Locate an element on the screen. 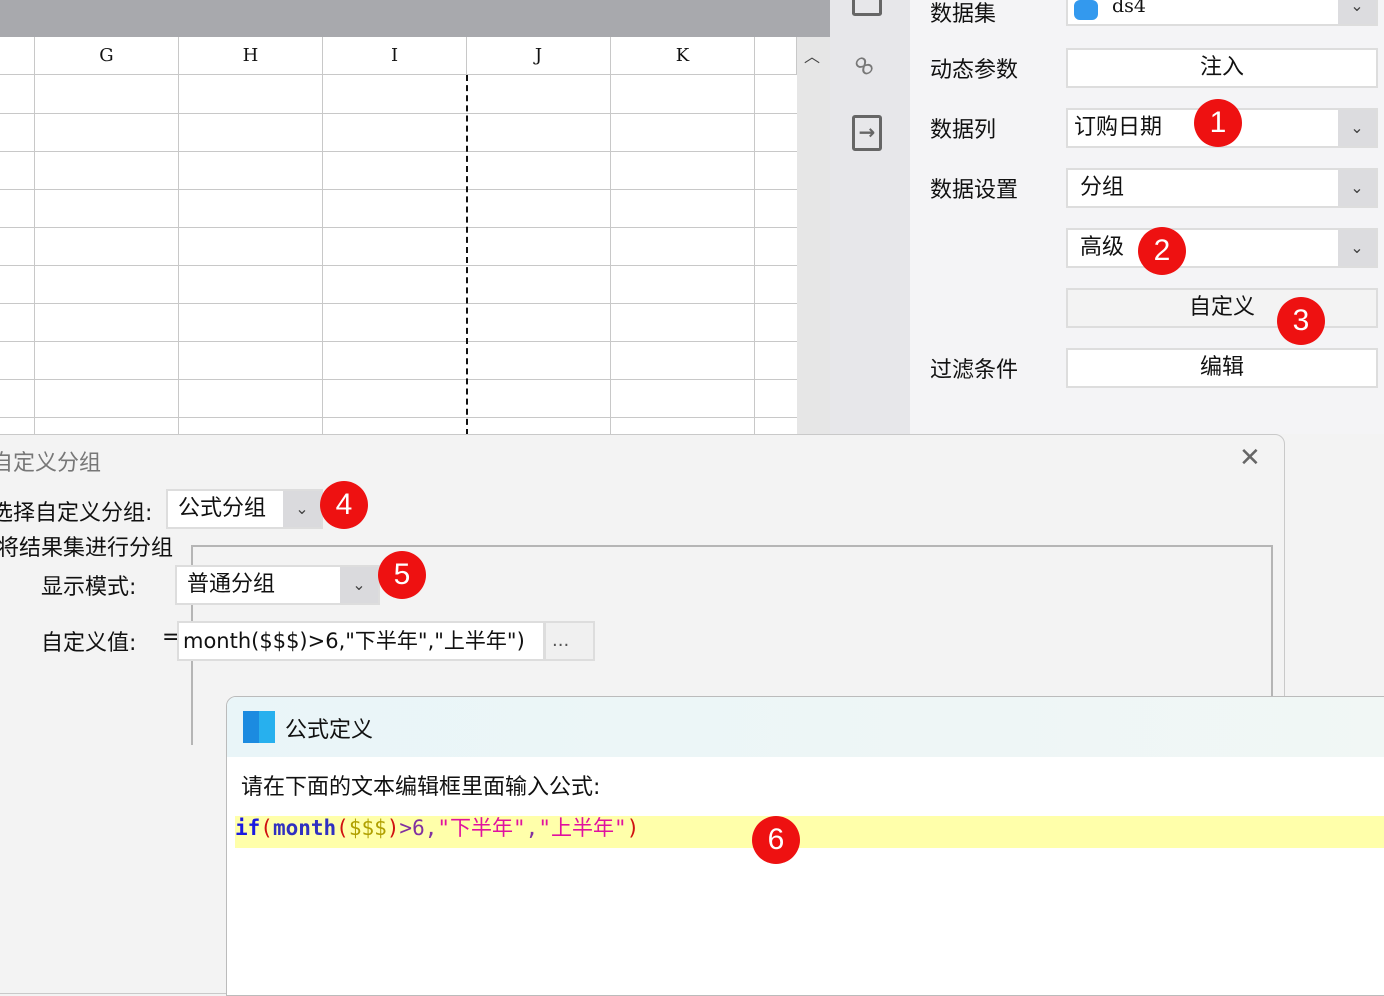  code-operator: >6, is located at coordinates (418, 828).